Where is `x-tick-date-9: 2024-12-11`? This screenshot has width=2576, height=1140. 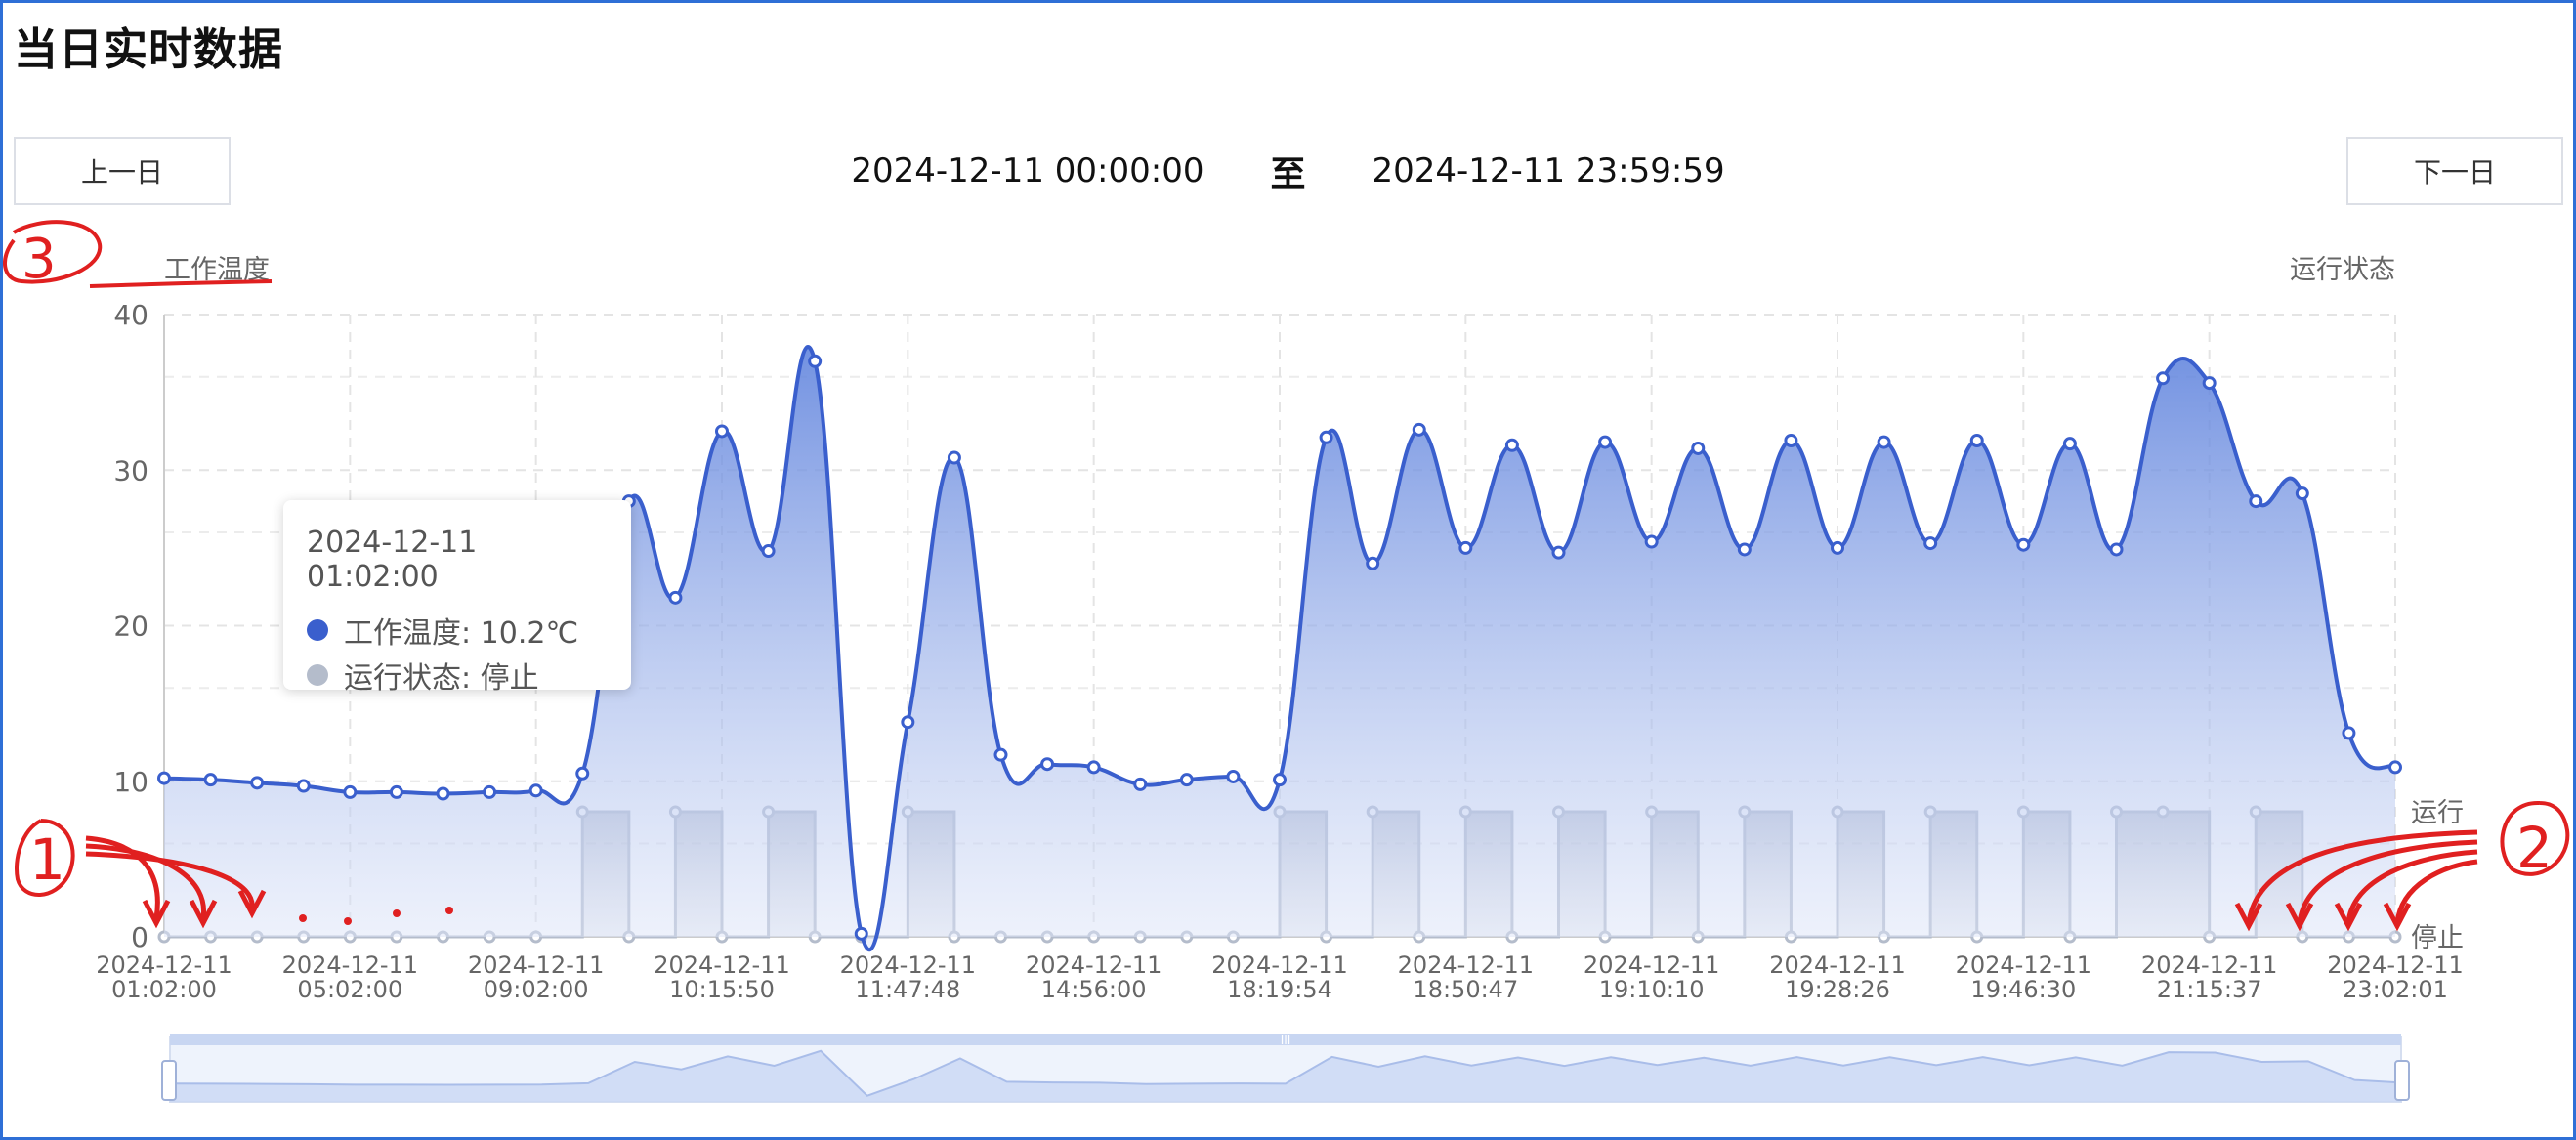 x-tick-date-9: 2024-12-11 is located at coordinates (1837, 965).